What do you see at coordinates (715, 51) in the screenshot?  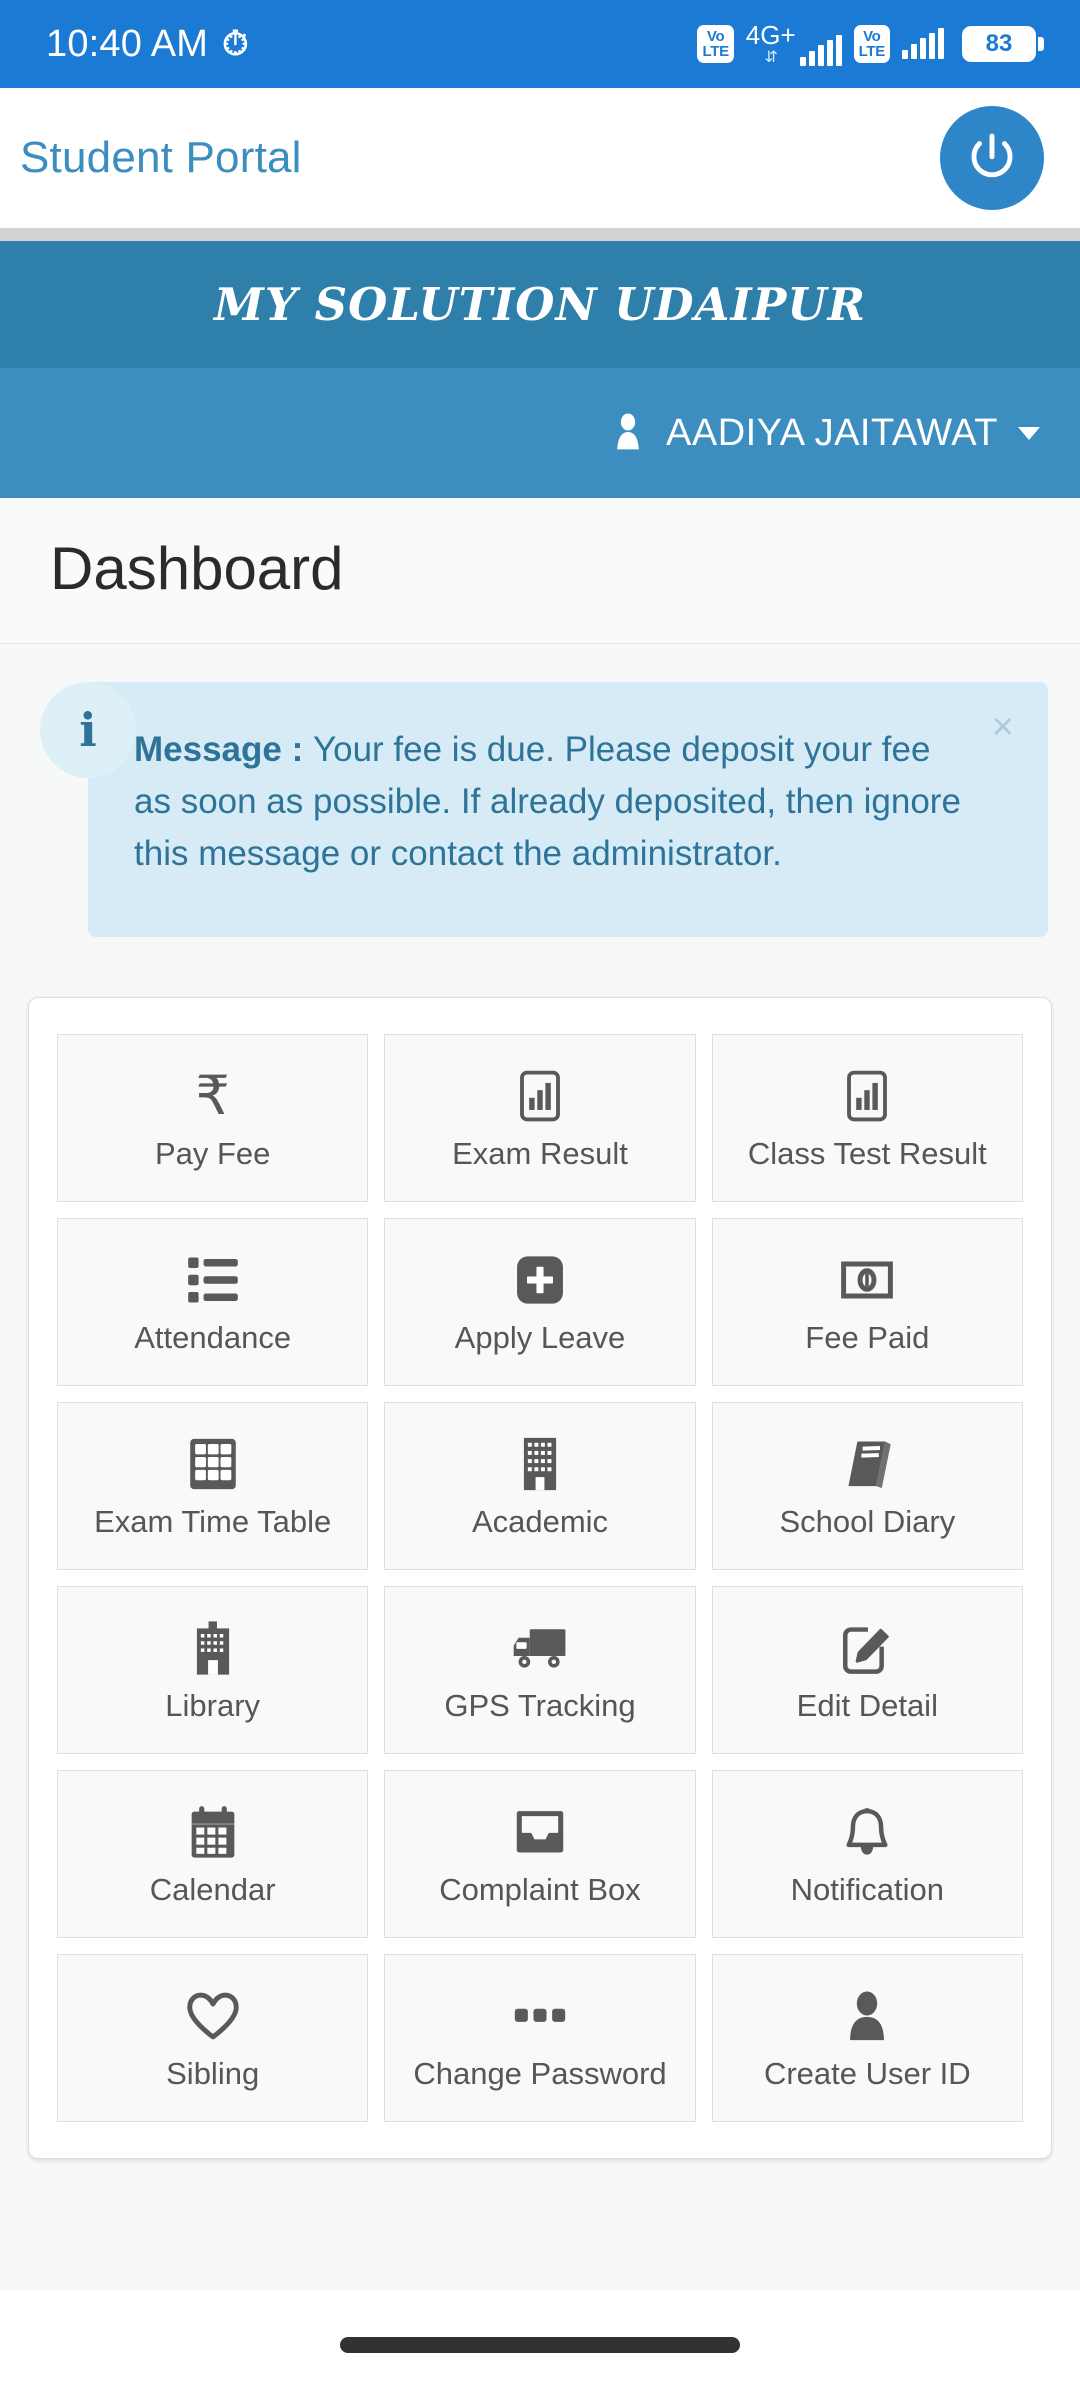 I see `volte-bottom-sim1: LTE` at bounding box center [715, 51].